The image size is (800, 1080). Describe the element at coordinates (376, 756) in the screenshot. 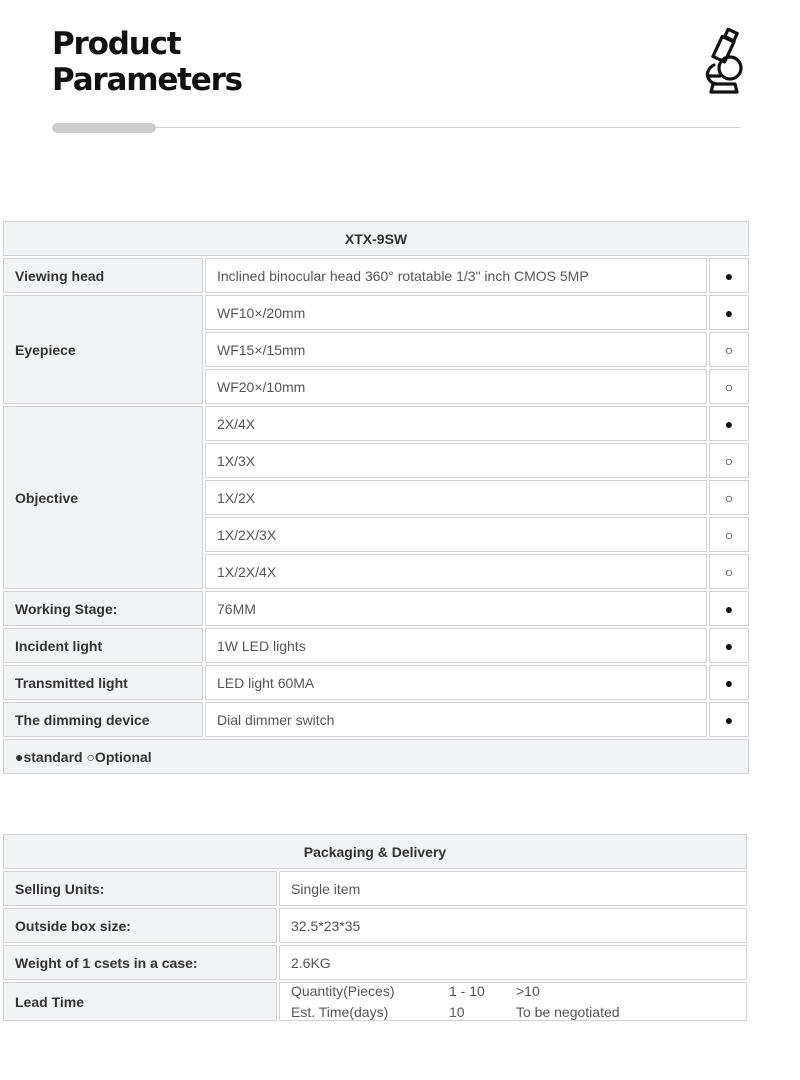

I see `legend-note: ●standard ○Optional` at that location.